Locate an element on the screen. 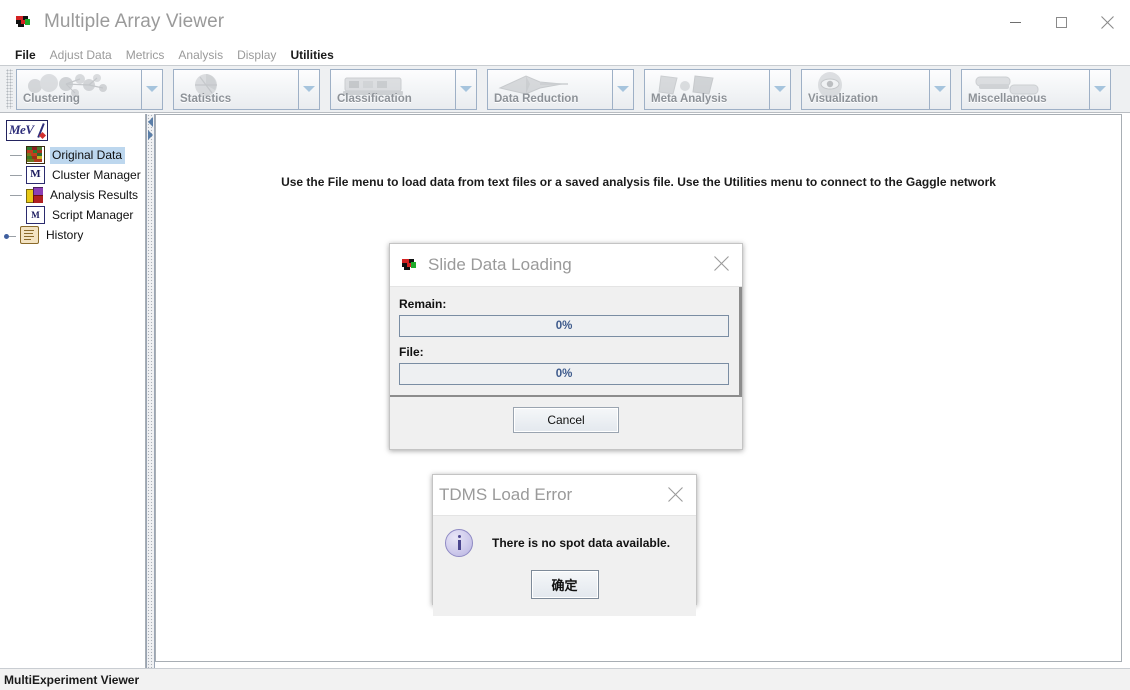  toolbar-button-miscellaneous: Miscellaneous is located at coordinates (1025, 89).